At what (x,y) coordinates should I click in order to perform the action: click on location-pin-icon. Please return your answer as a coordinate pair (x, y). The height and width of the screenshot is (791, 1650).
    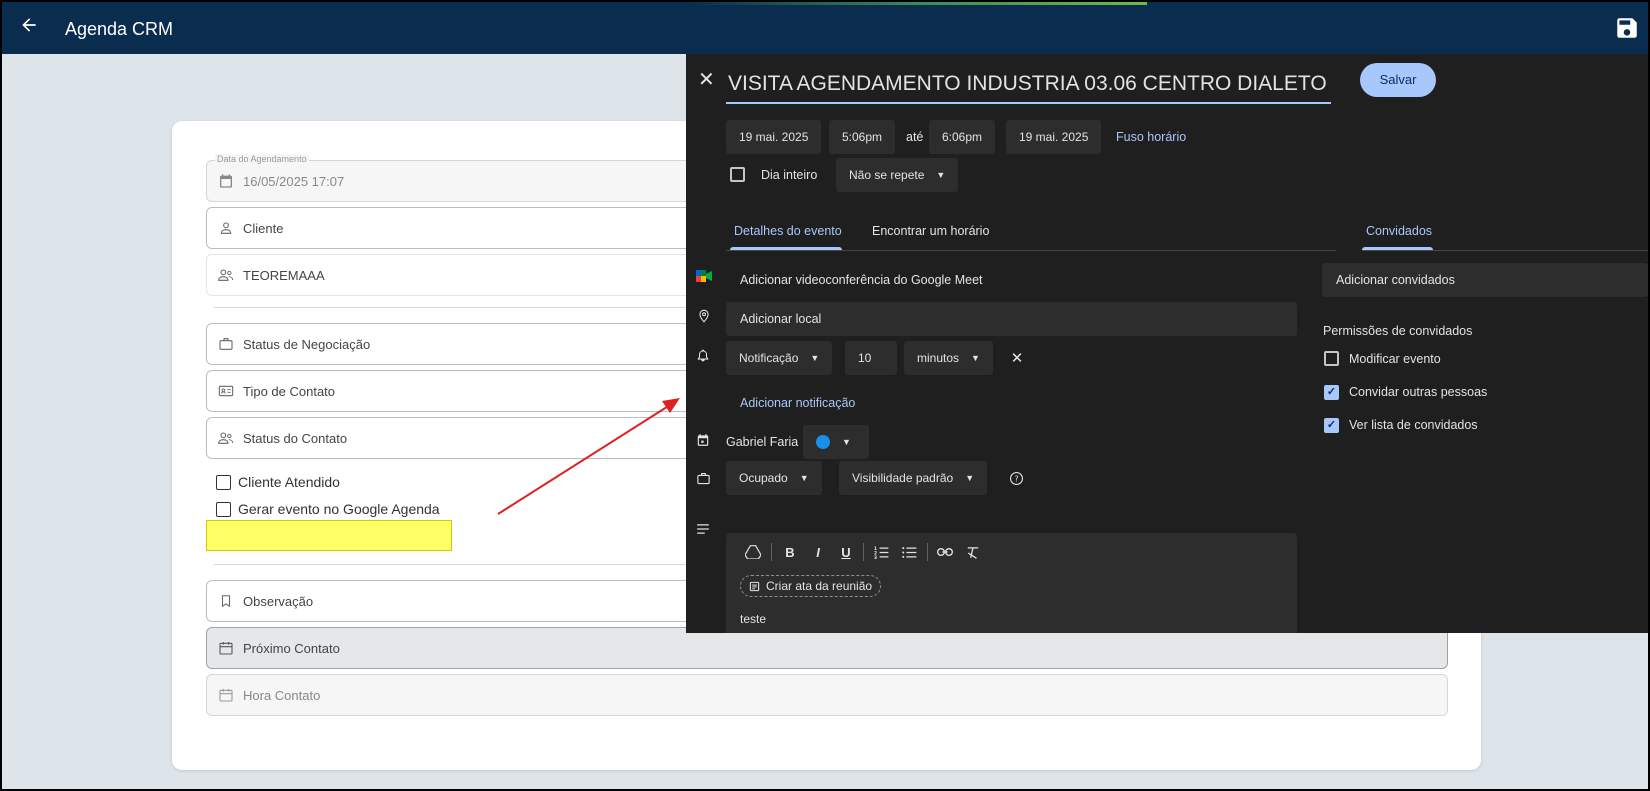
    Looking at the image, I should click on (704, 316).